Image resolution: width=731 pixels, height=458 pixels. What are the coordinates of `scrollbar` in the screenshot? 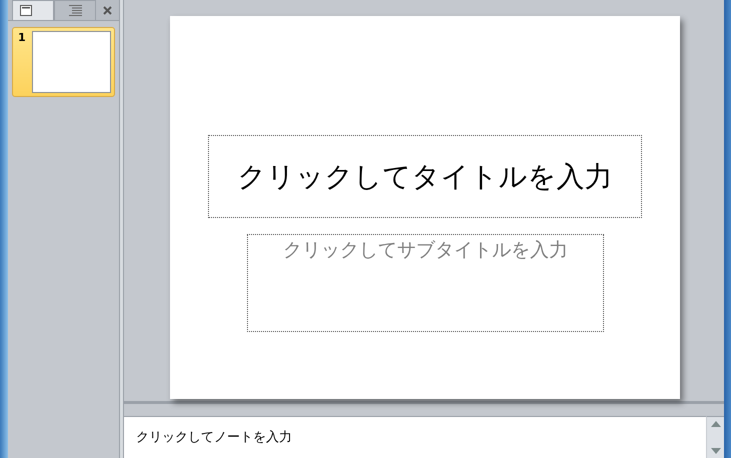 It's located at (715, 437).